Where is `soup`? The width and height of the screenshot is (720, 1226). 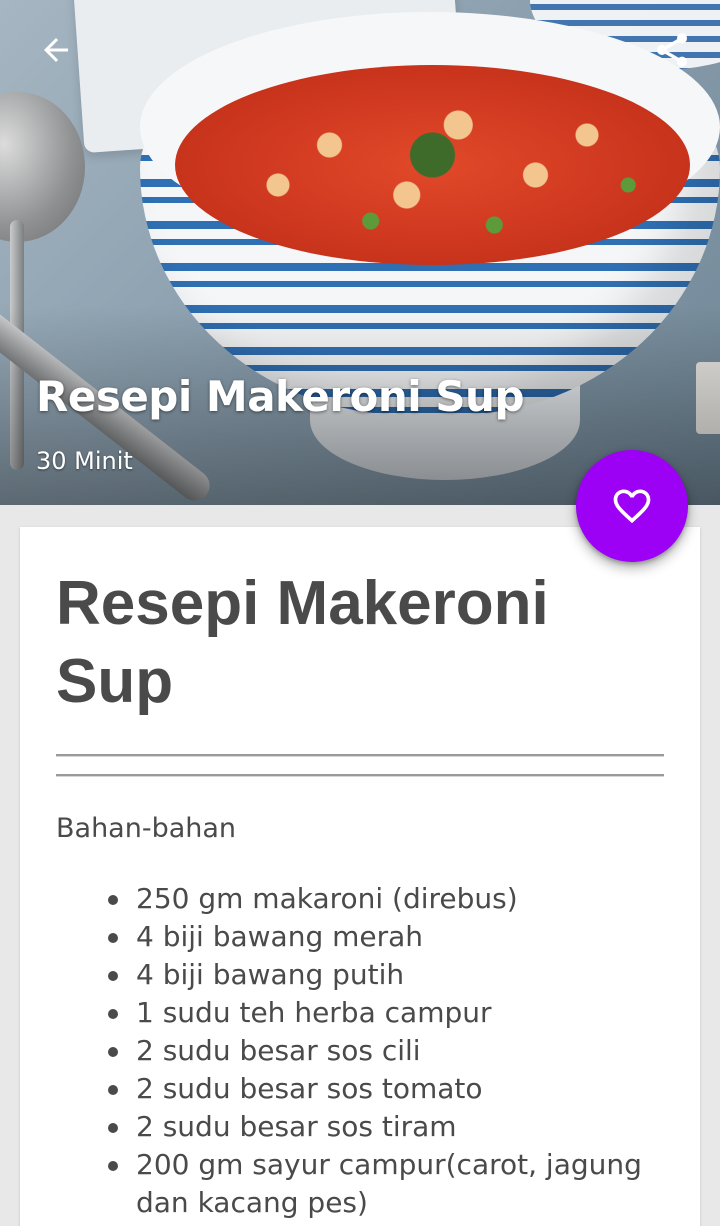 soup is located at coordinates (432, 165).